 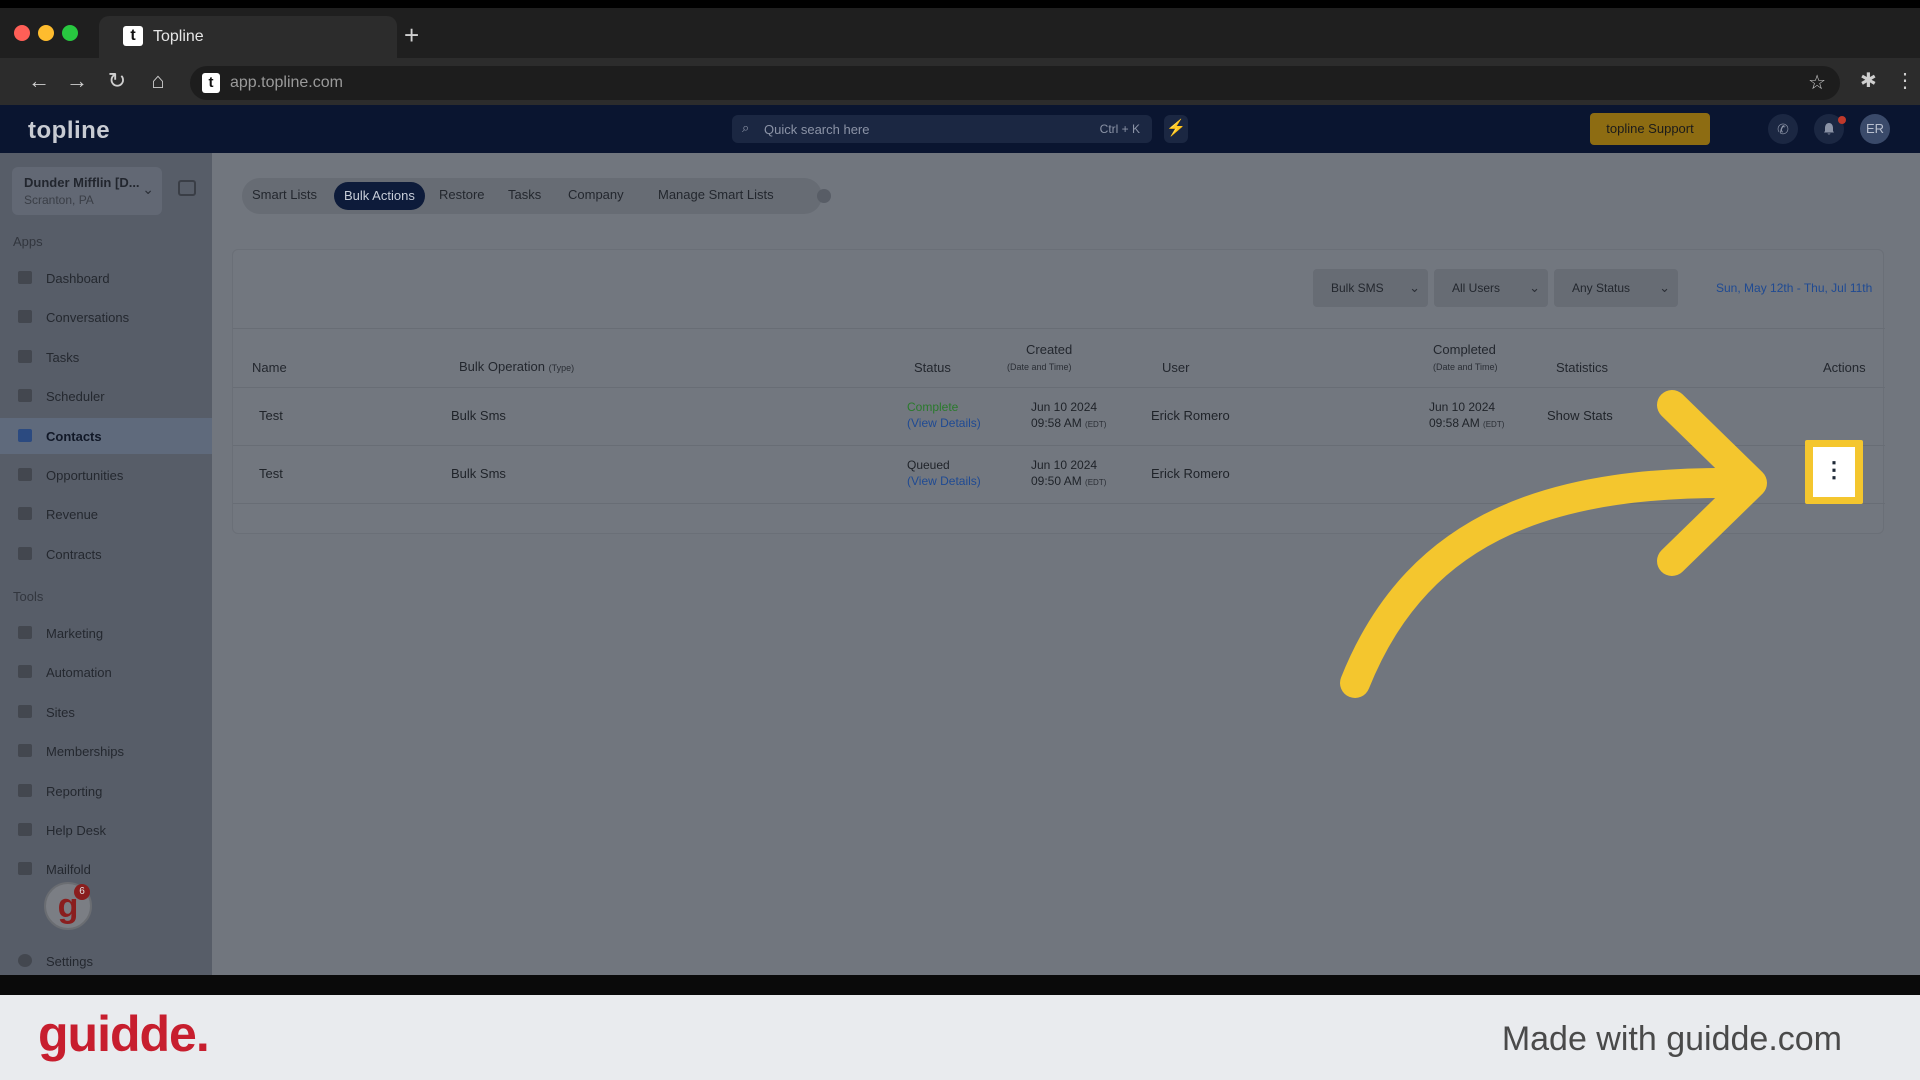 What do you see at coordinates (1601, 288) in the screenshot?
I see `status-filter-value: Any Status` at bounding box center [1601, 288].